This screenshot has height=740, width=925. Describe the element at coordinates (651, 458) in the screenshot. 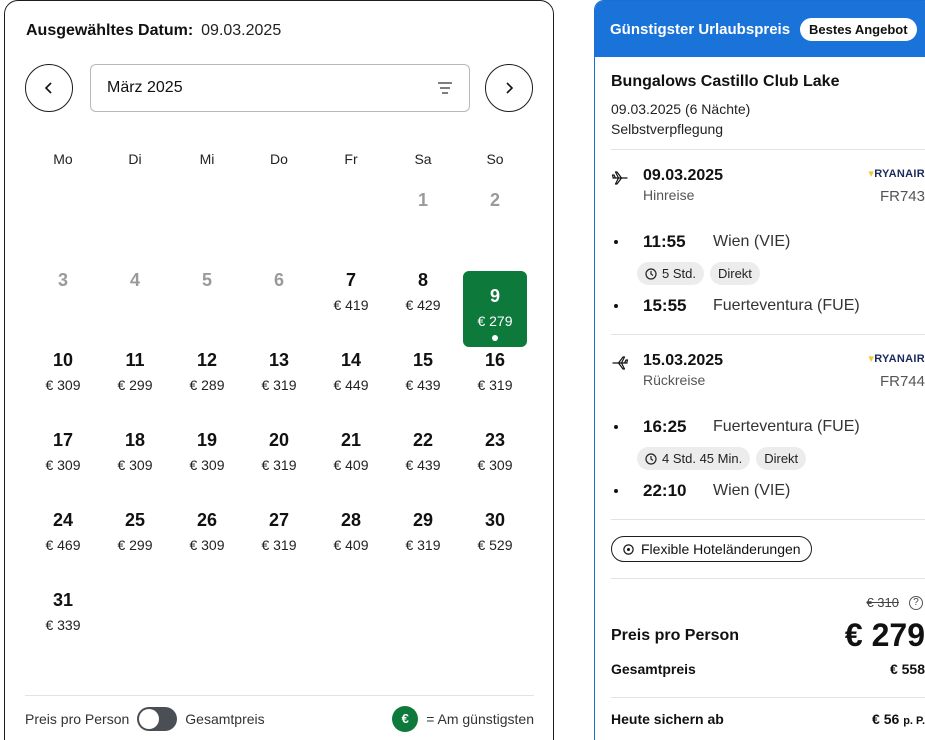

I see `clock-icon` at that location.